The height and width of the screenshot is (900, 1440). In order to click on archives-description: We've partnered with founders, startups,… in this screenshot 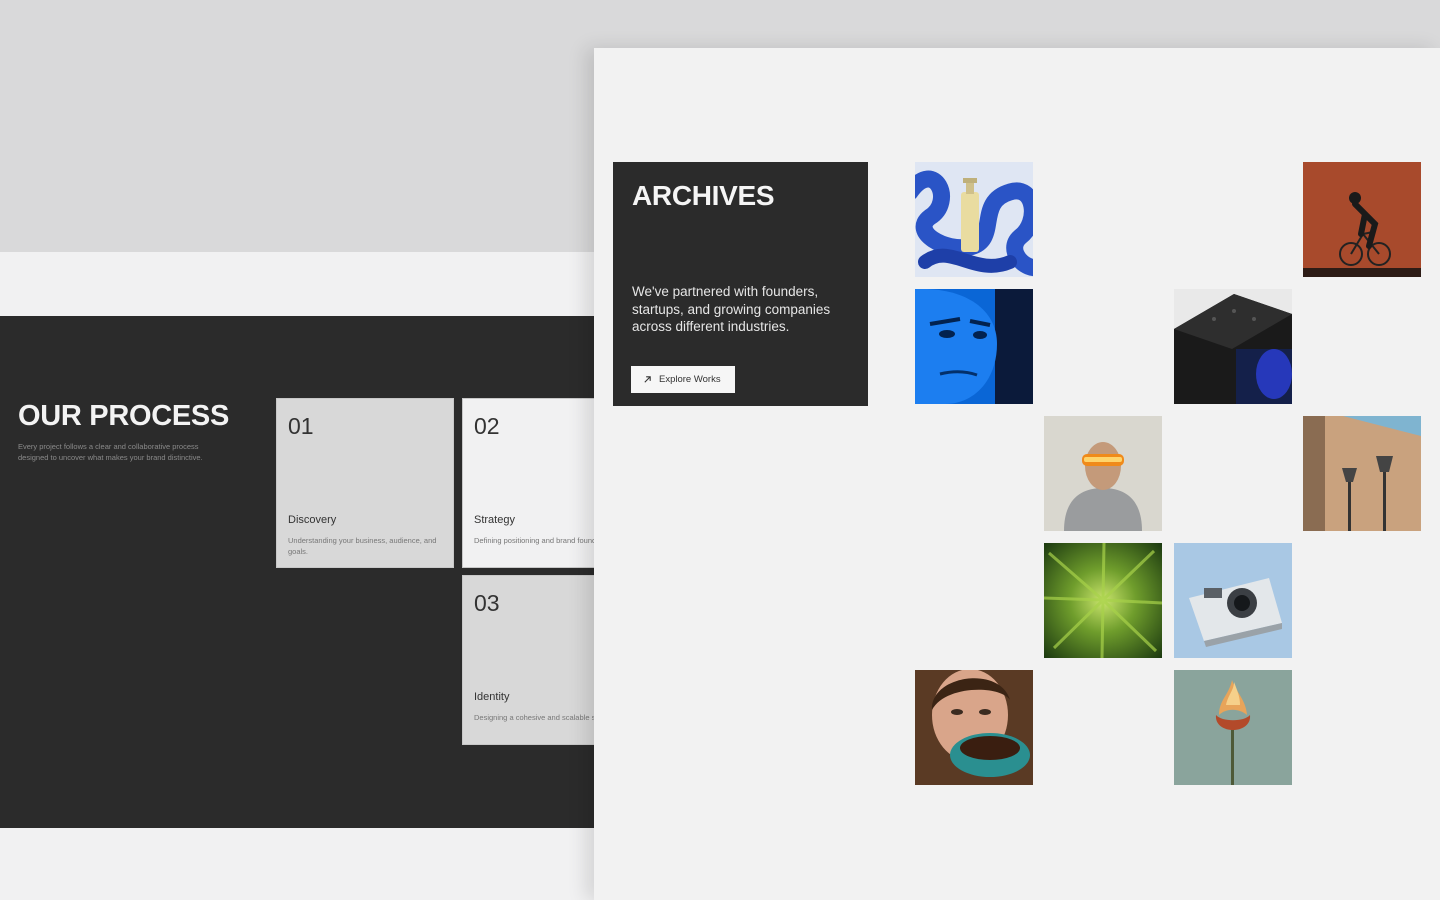, I will do `click(731, 309)`.